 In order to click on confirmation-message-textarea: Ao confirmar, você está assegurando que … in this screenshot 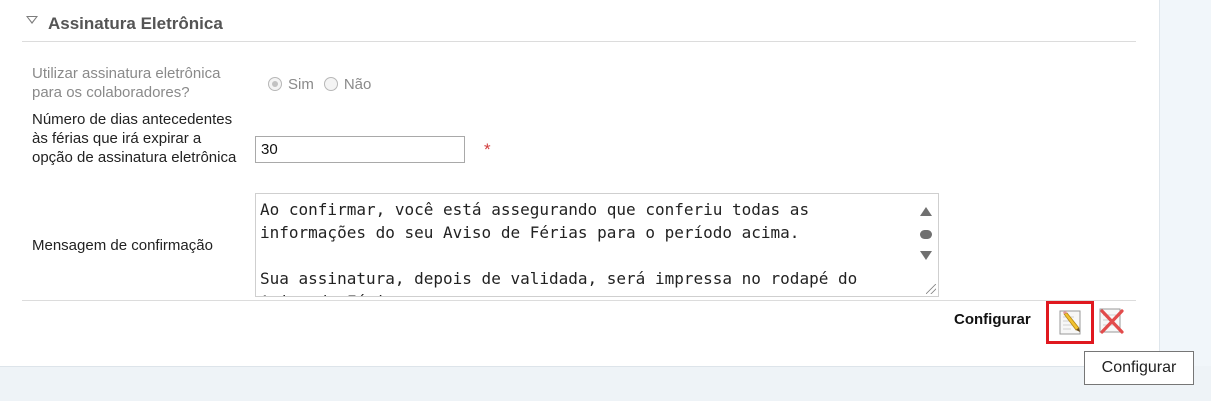, I will do `click(597, 245)`.